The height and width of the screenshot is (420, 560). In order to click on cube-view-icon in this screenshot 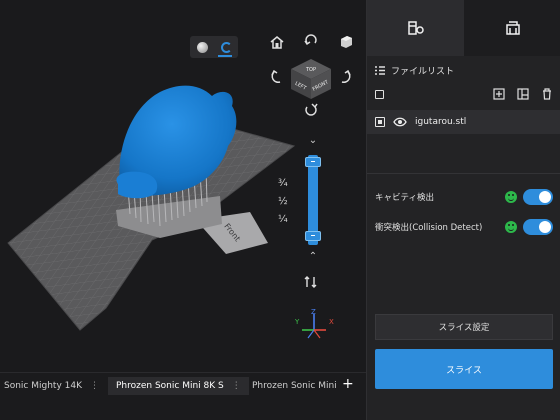, I will do `click(346, 42)`.